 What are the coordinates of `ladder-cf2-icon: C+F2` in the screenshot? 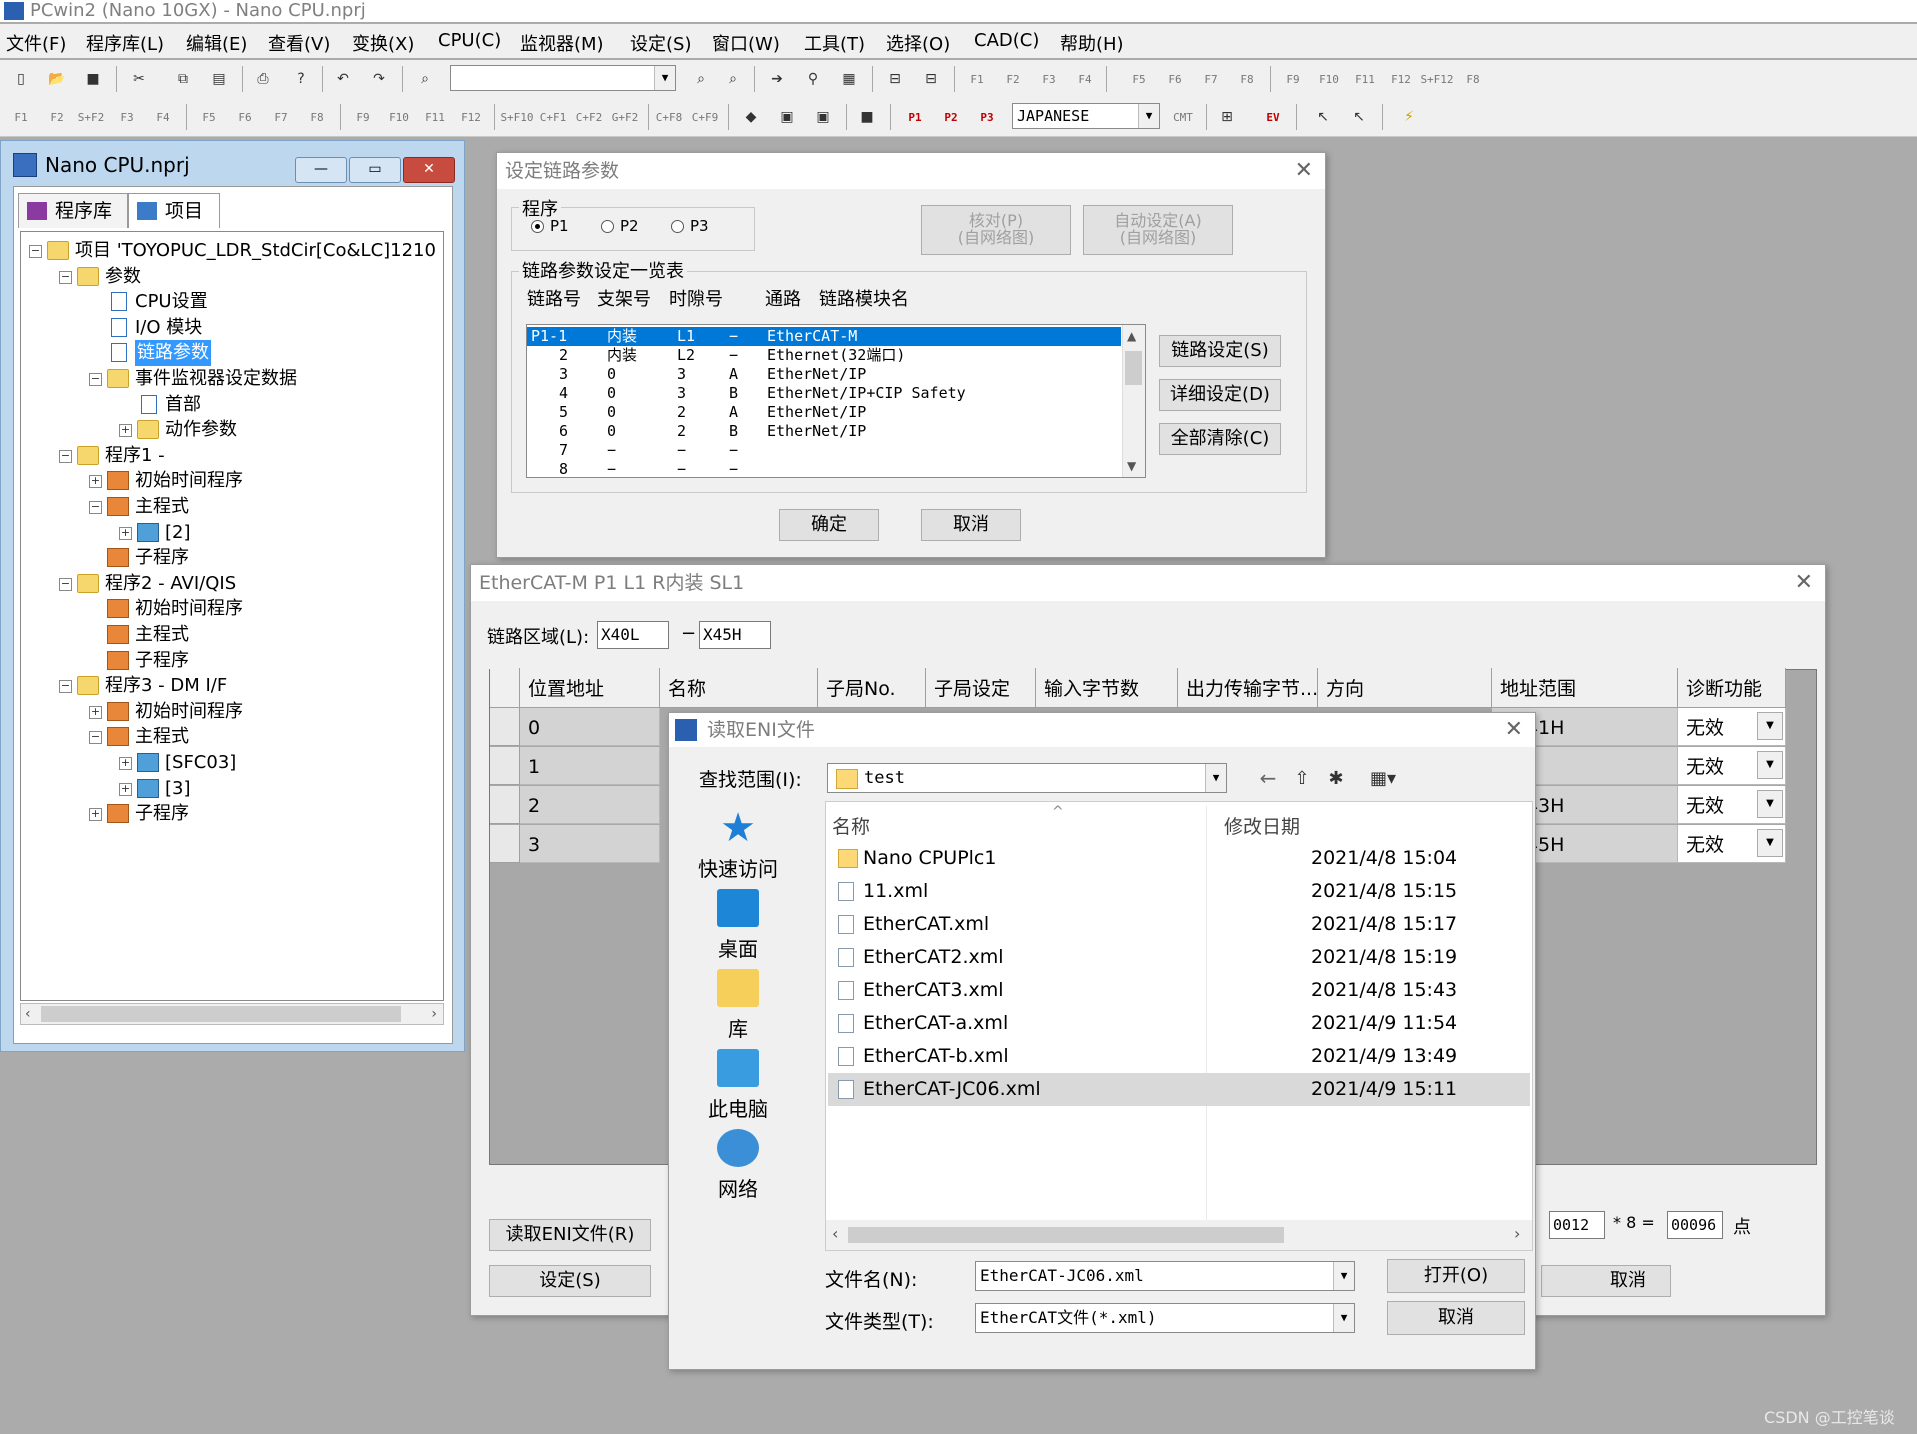 It's located at (589, 117).